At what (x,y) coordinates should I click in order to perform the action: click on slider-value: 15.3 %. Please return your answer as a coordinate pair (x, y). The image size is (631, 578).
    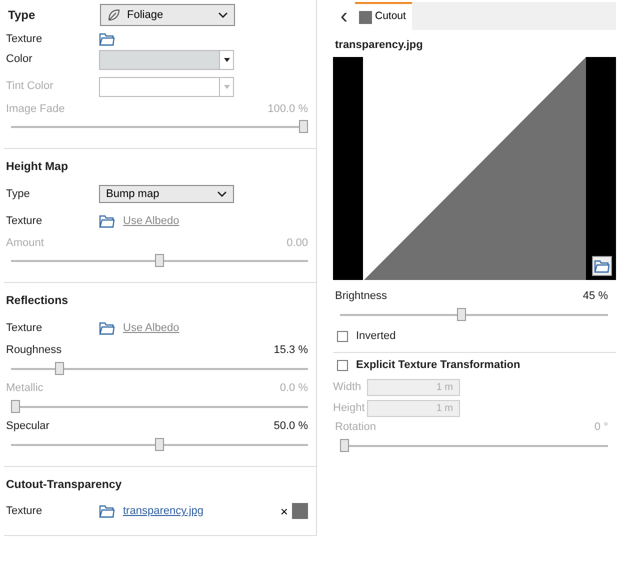
    Looking at the image, I should click on (291, 350).